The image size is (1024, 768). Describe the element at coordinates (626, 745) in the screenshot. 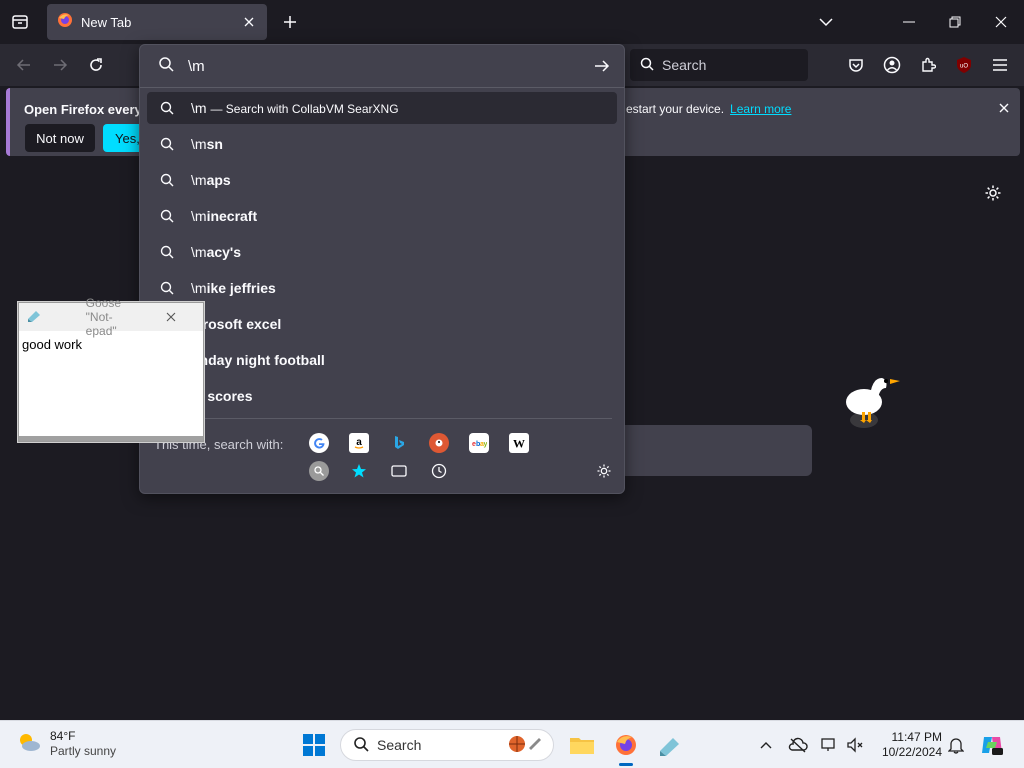

I see `firefox-taskbar-icon` at that location.